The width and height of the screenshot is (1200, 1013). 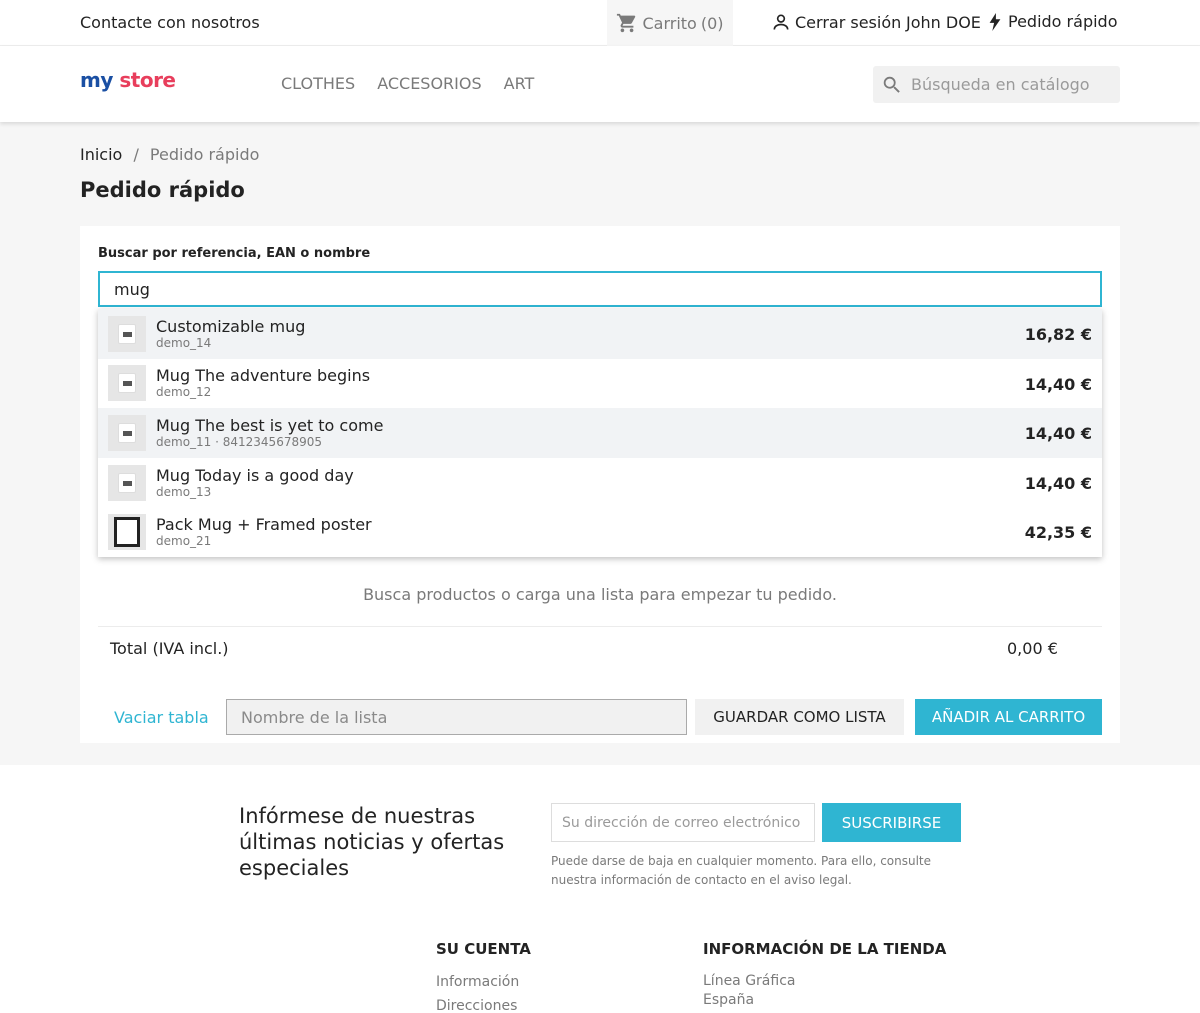 What do you see at coordinates (101, 154) in the screenshot?
I see `breadcrumb-home: Inicio` at bounding box center [101, 154].